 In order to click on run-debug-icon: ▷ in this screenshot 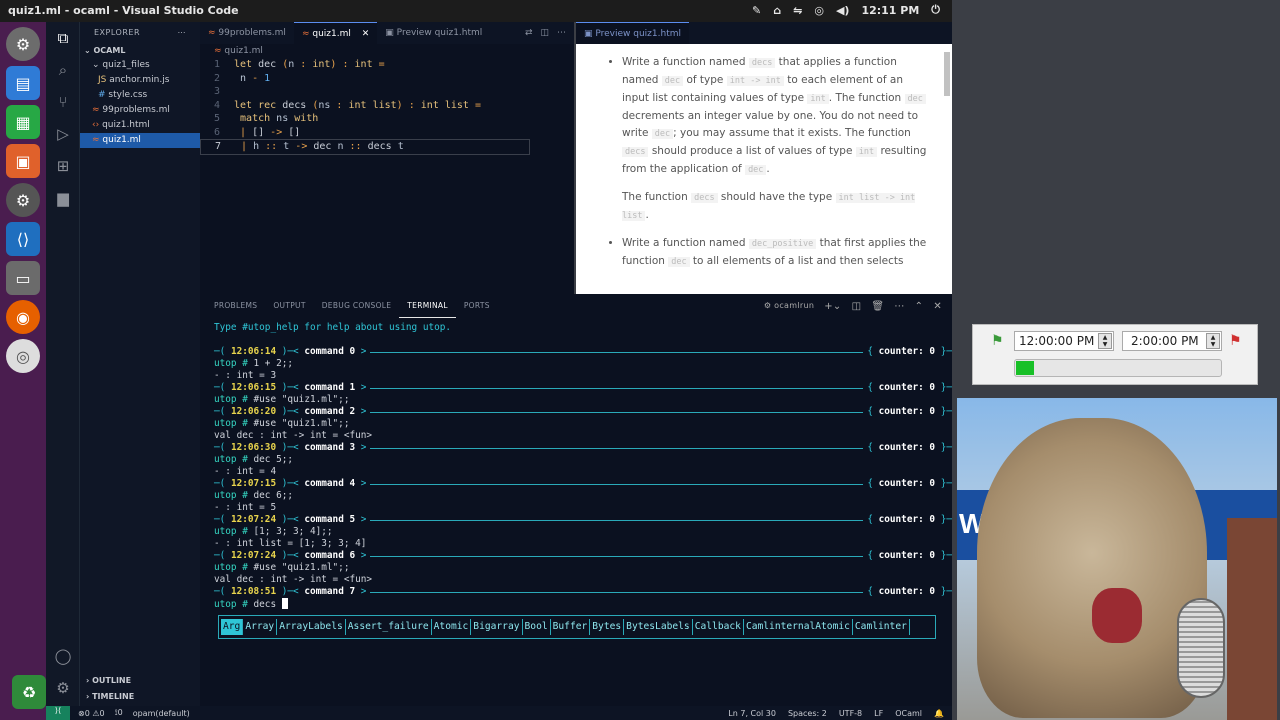, I will do `click(63, 134)`.